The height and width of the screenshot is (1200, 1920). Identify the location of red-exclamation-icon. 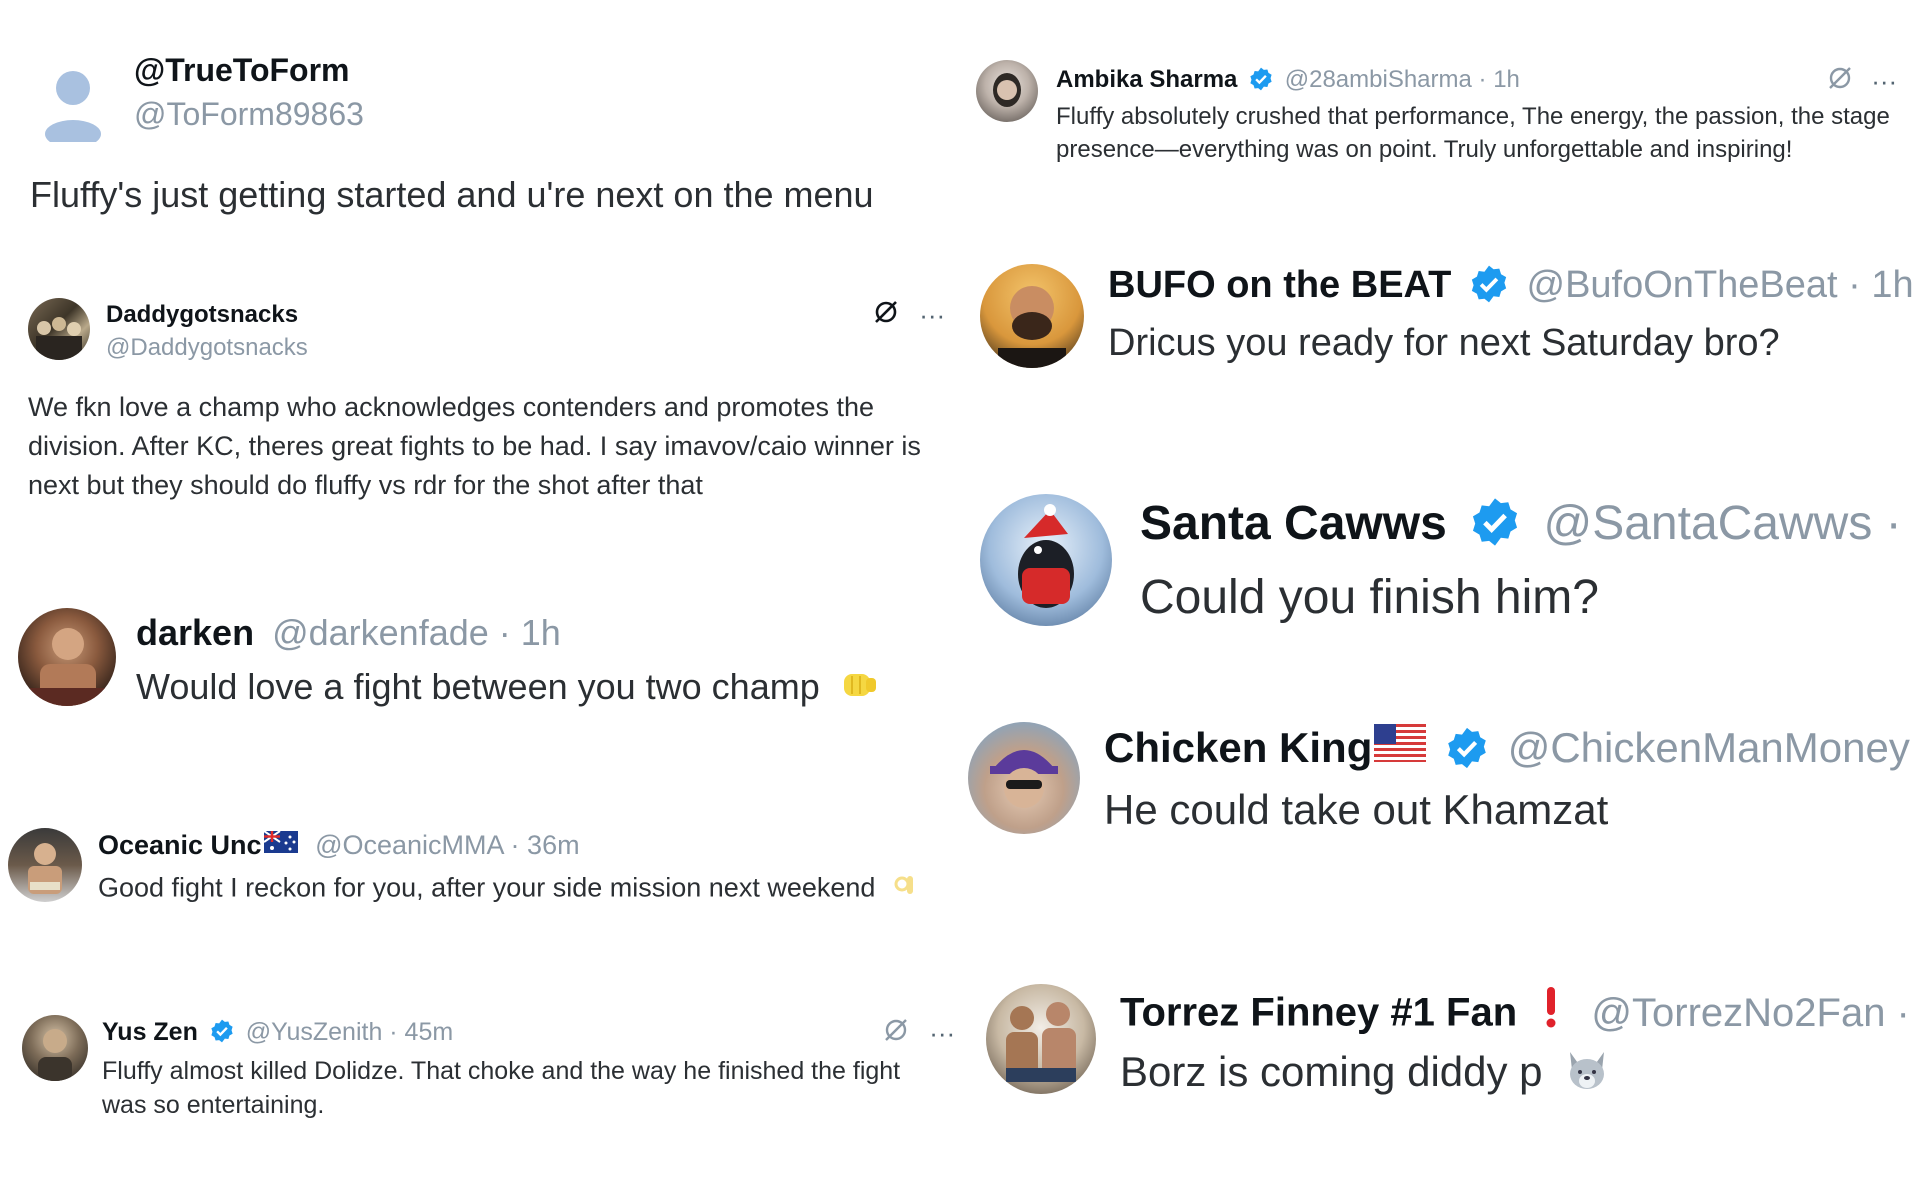
(1551, 1012).